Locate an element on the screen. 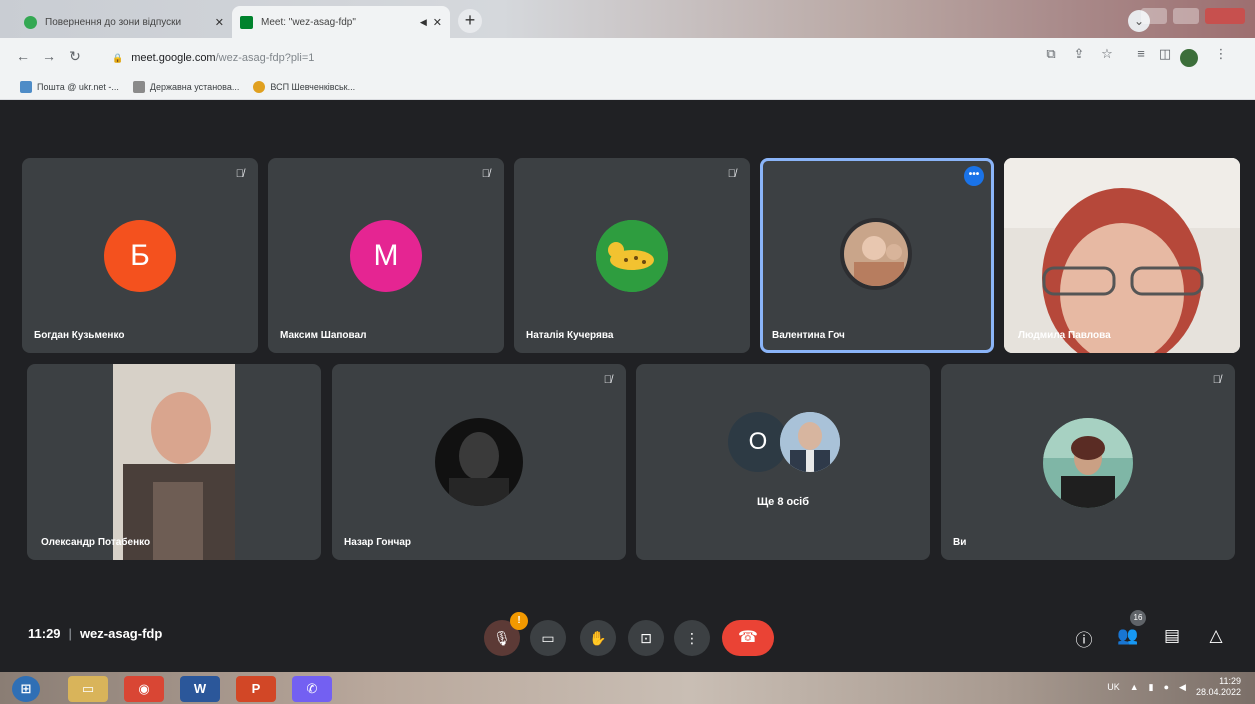 The width and height of the screenshot is (1255, 704). clock: 11:29 28.04.2022 is located at coordinates (1218, 687).